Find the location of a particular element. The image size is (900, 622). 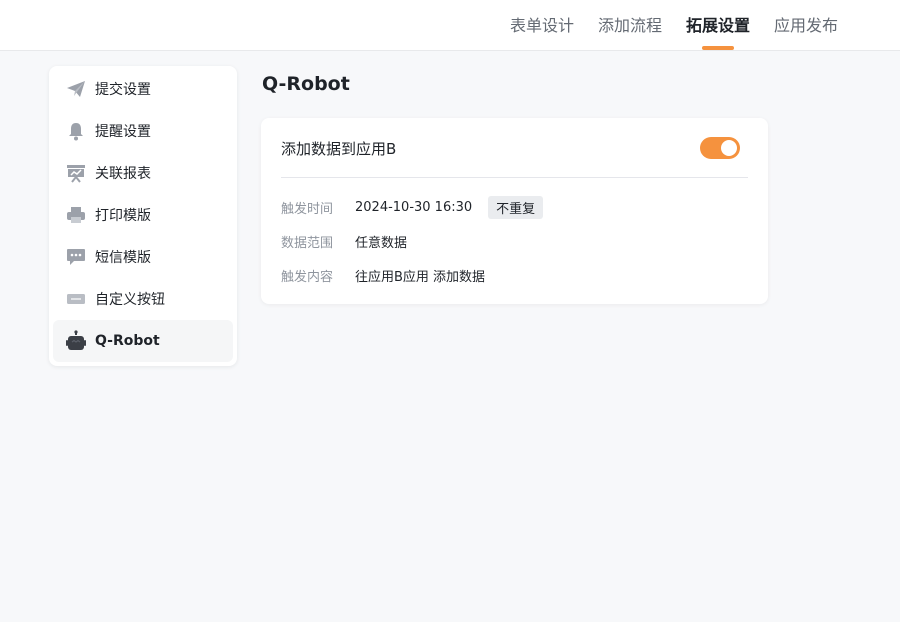

card-title: 添加数据到应用B is located at coordinates (339, 149).